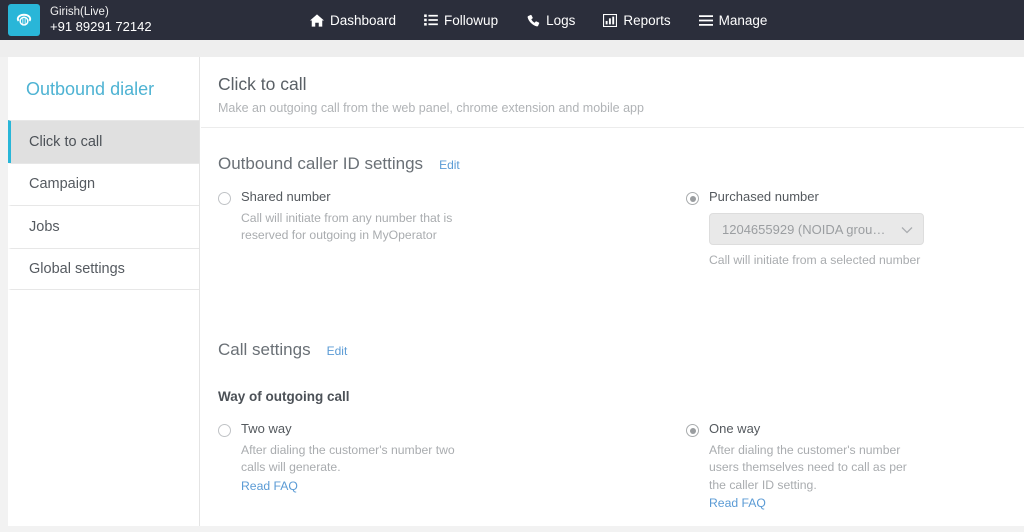 The image size is (1024, 532). I want to click on telephone-icon, so click(24, 20).